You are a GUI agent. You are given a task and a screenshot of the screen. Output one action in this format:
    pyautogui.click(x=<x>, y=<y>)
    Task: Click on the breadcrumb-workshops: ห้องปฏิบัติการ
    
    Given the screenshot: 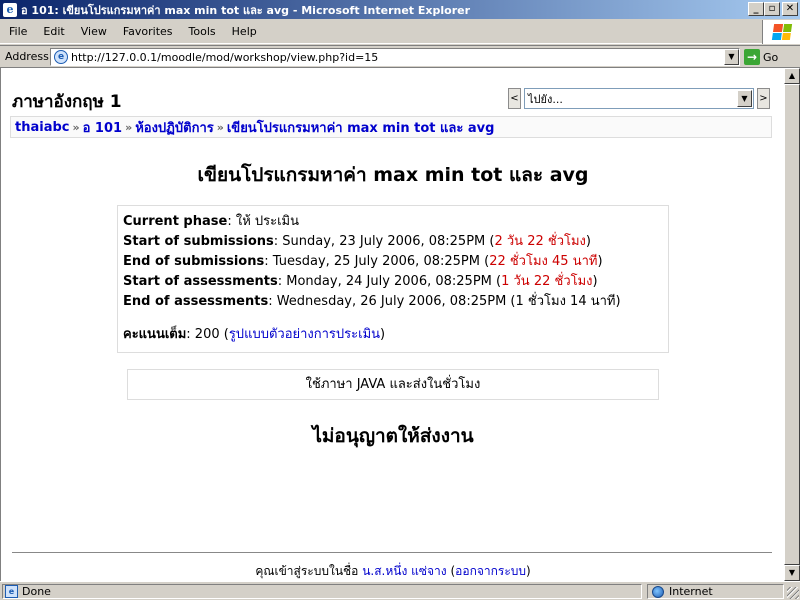 What is the action you would take?
    pyautogui.click(x=174, y=127)
    